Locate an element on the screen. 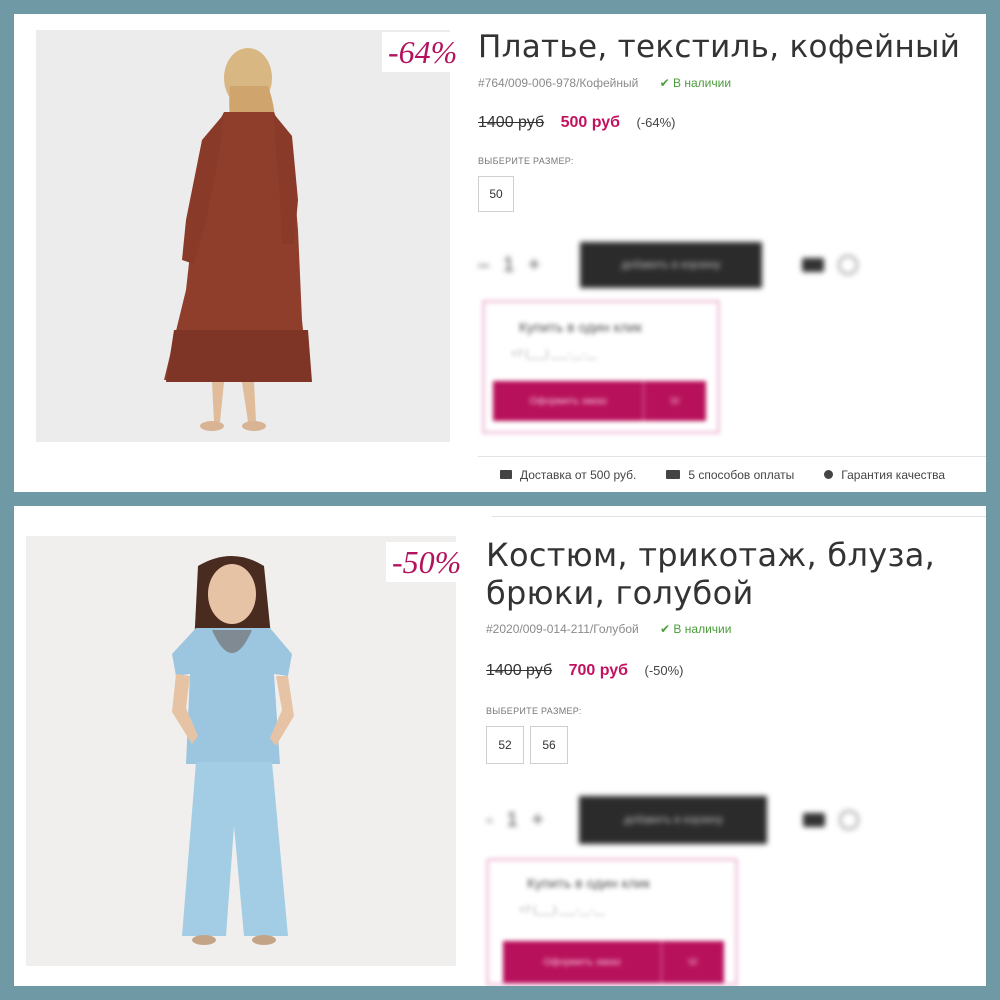  delivery-info: Доставка от 500 руб. is located at coordinates (568, 475).